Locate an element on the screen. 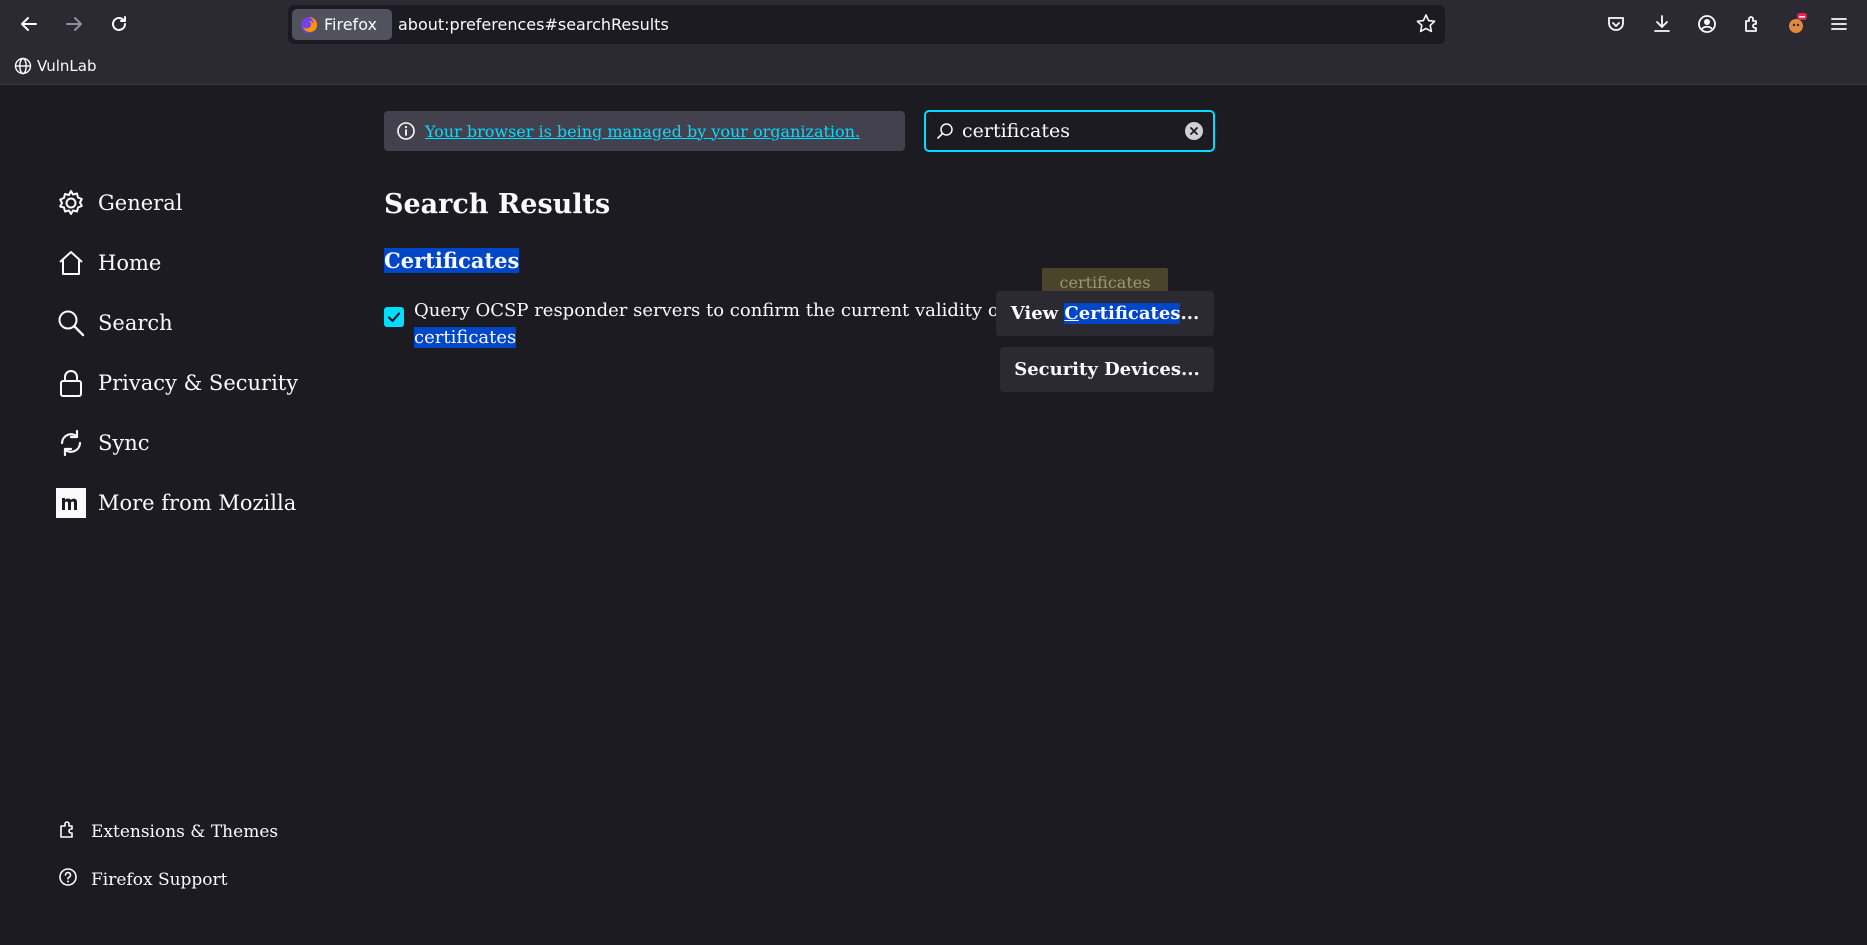 This screenshot has width=1867, height=945. back-arrow-icon is located at coordinates (29, 24).